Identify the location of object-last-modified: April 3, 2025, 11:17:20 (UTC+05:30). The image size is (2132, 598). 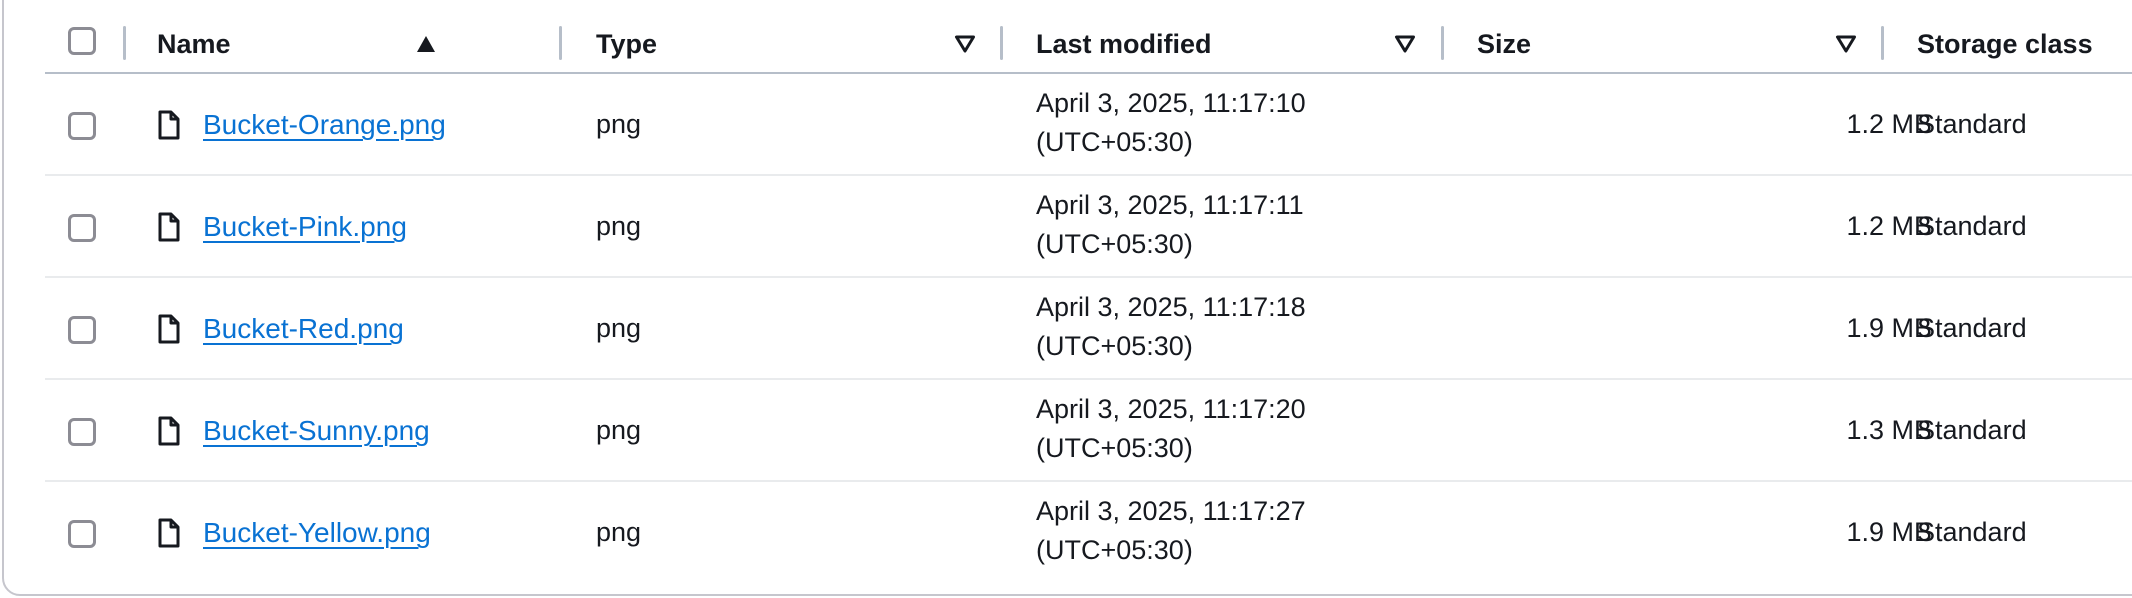
(1171, 429).